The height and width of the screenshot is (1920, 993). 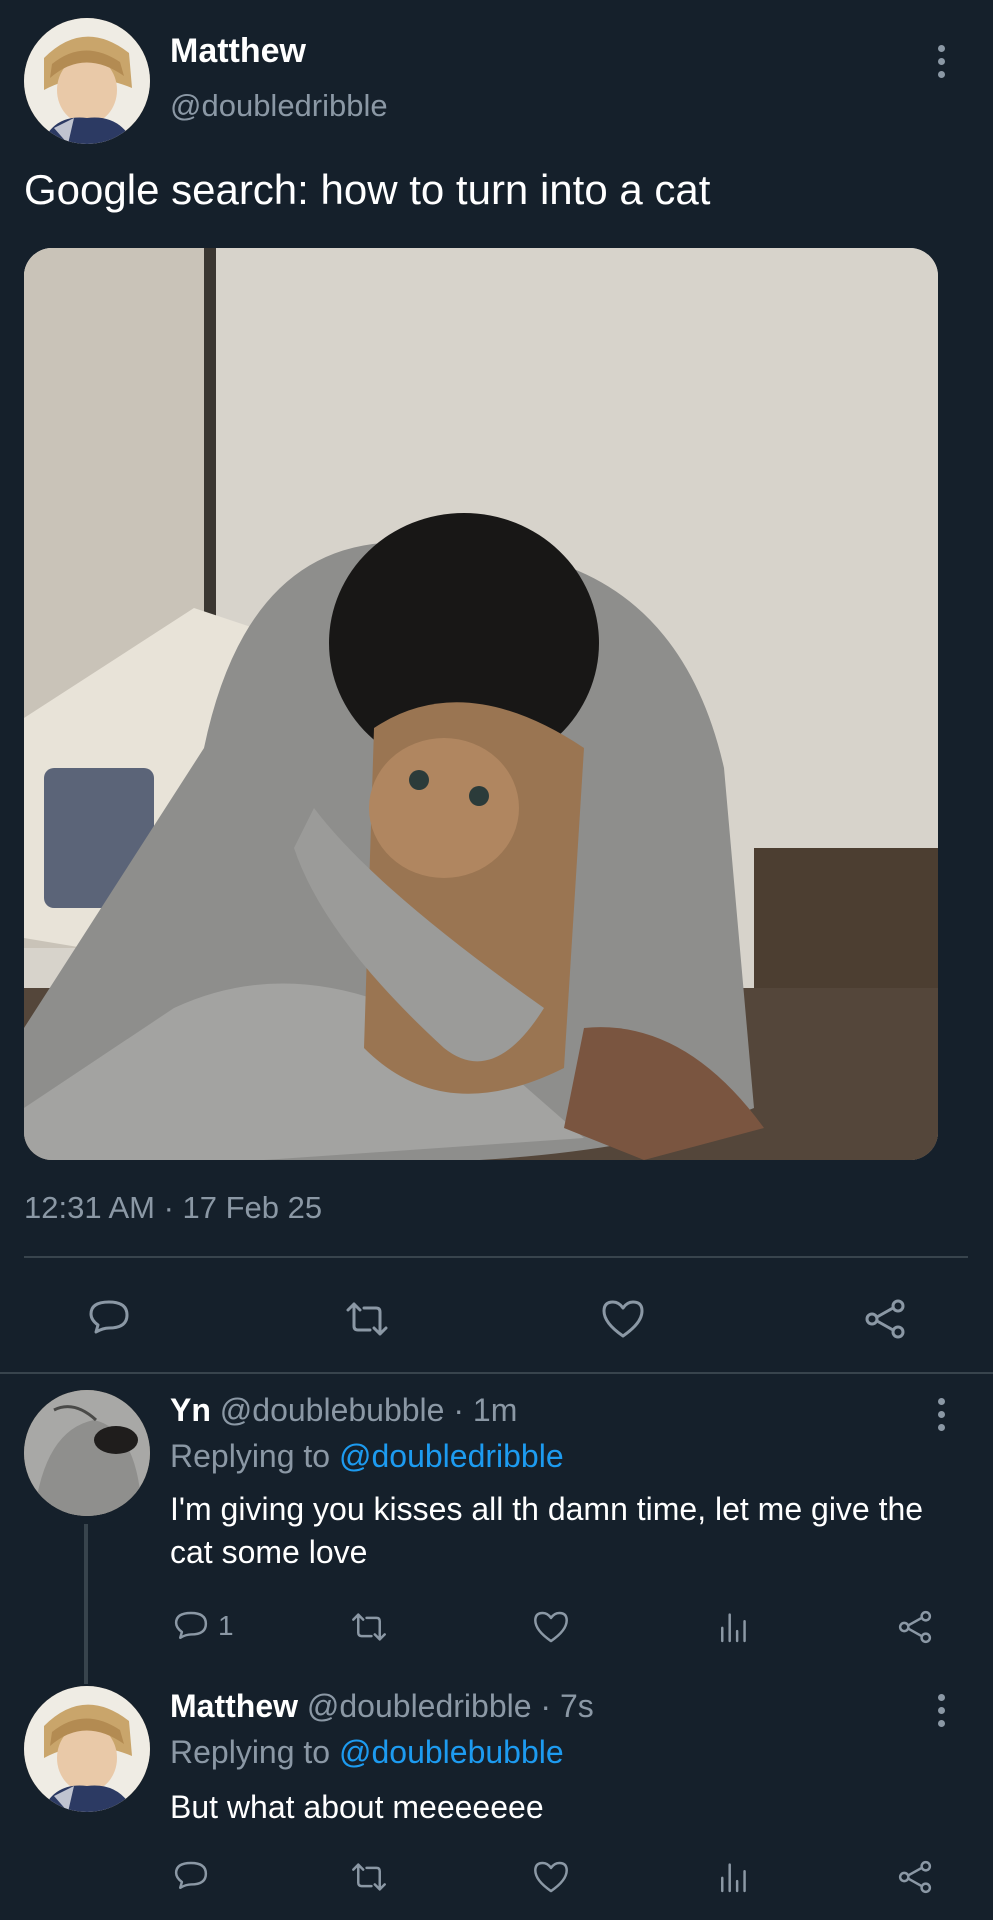 I want to click on replying-to-handle: @doubledribble, so click(x=451, y=1456).